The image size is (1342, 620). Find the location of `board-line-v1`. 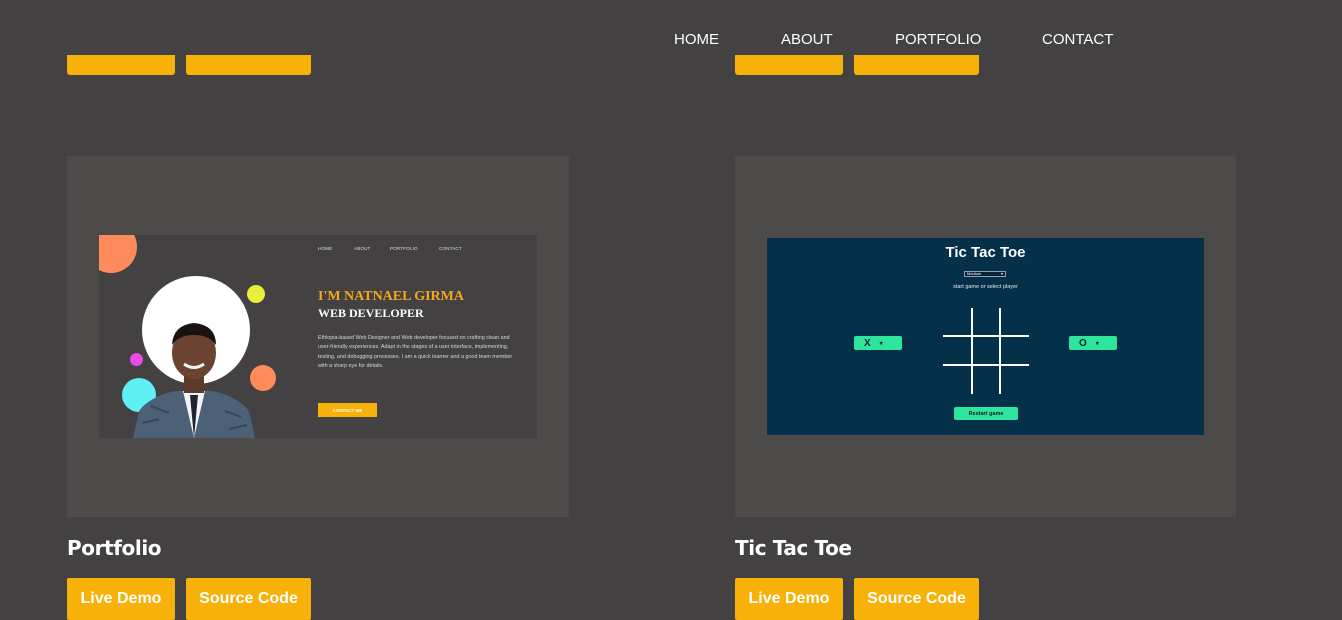

board-line-v1 is located at coordinates (972, 351).